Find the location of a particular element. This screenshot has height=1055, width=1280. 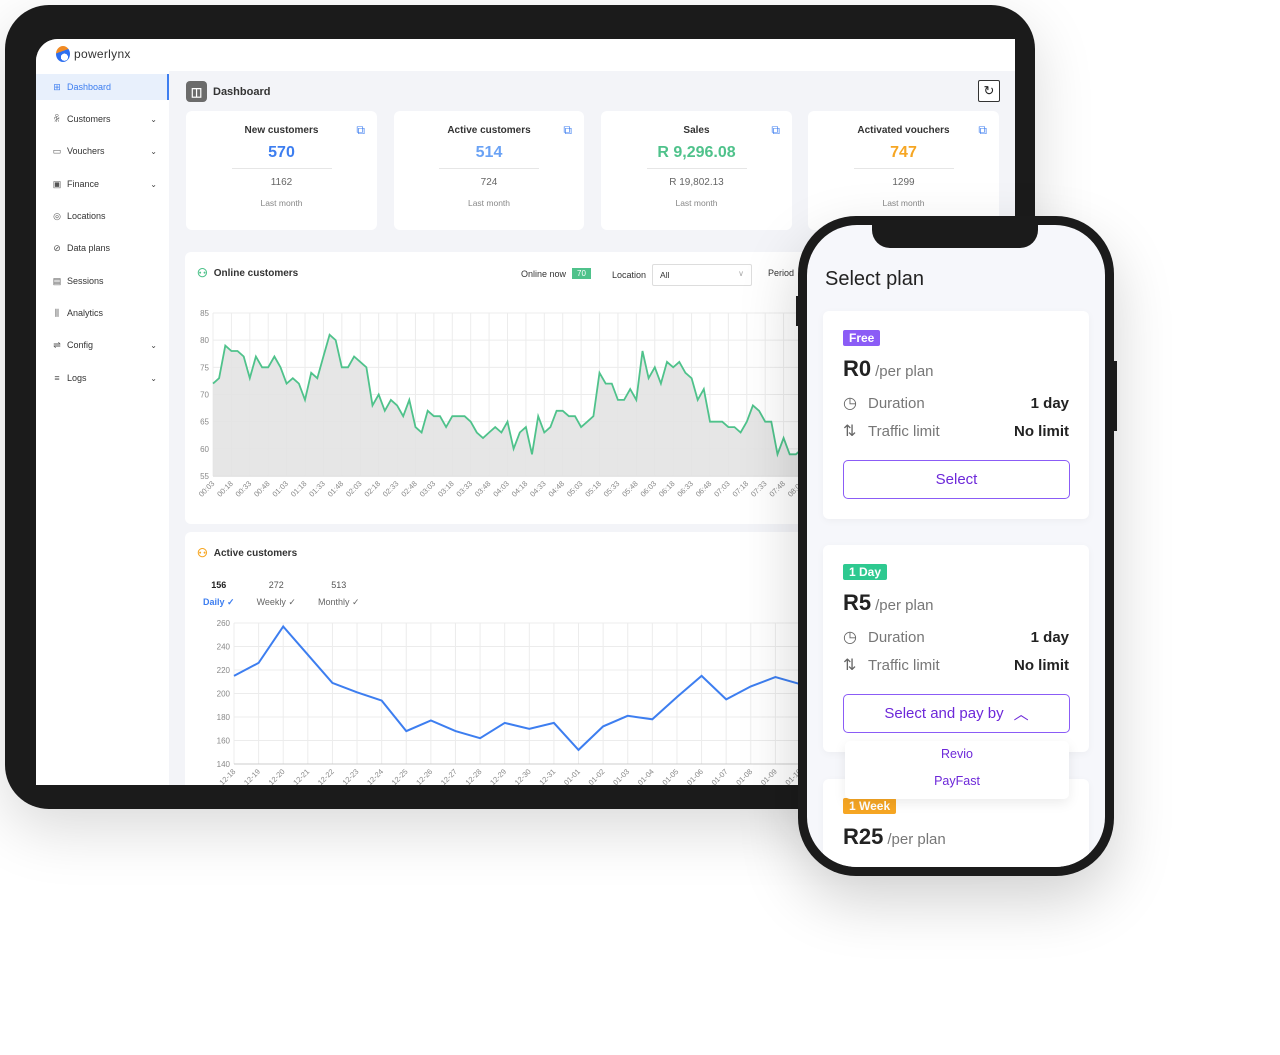

card-value: 747 is located at coordinates (903, 152).